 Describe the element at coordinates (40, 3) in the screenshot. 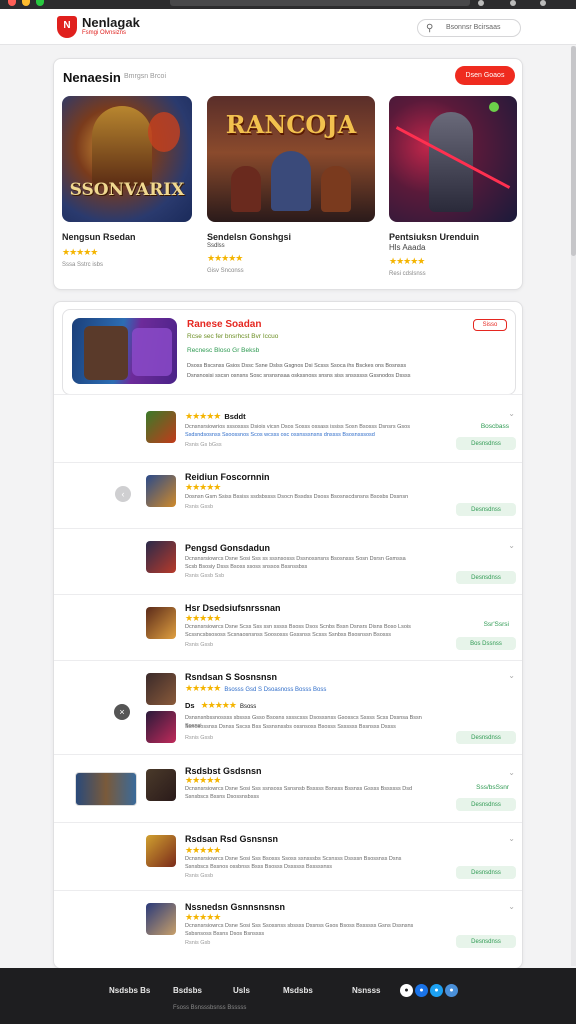

I see `maximize-window-icon` at that location.